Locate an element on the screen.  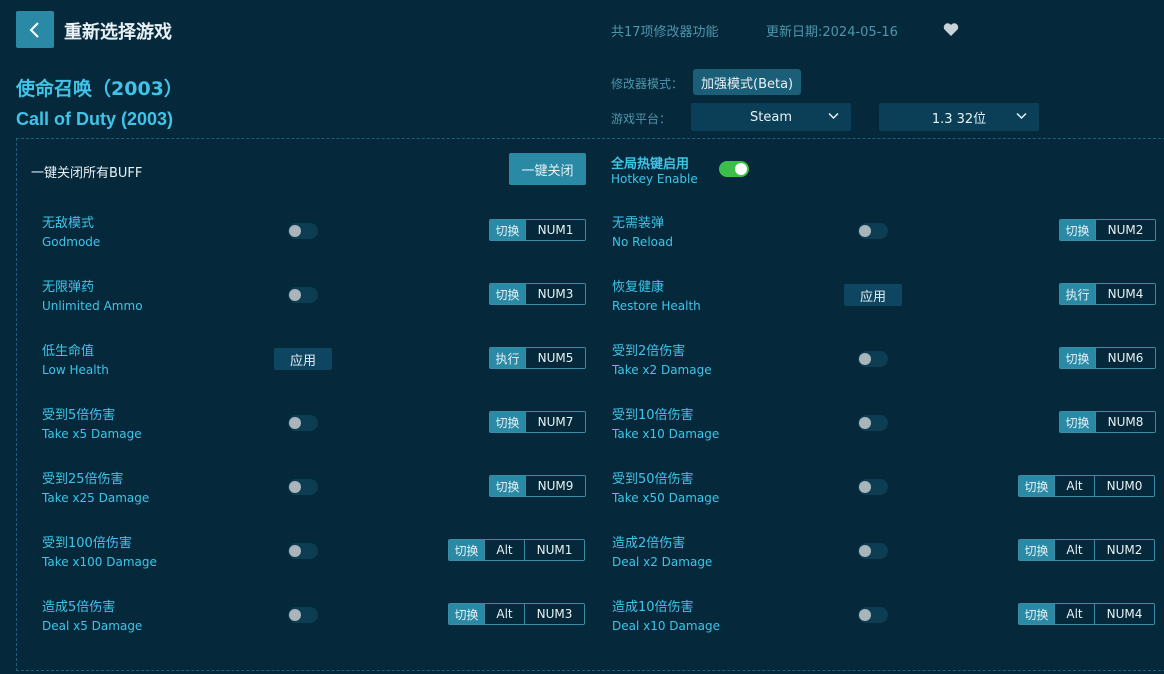
hotkey-combo: 切换 NUM6 is located at coordinates (1107, 358).